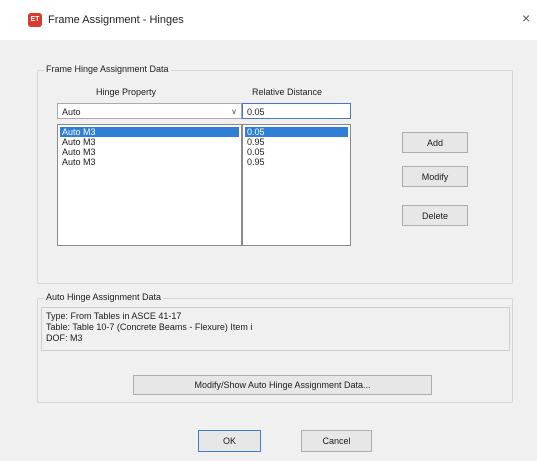 This screenshot has width=537, height=461. Describe the element at coordinates (336, 441) in the screenshot. I see `cancel-button: Cancel` at that location.